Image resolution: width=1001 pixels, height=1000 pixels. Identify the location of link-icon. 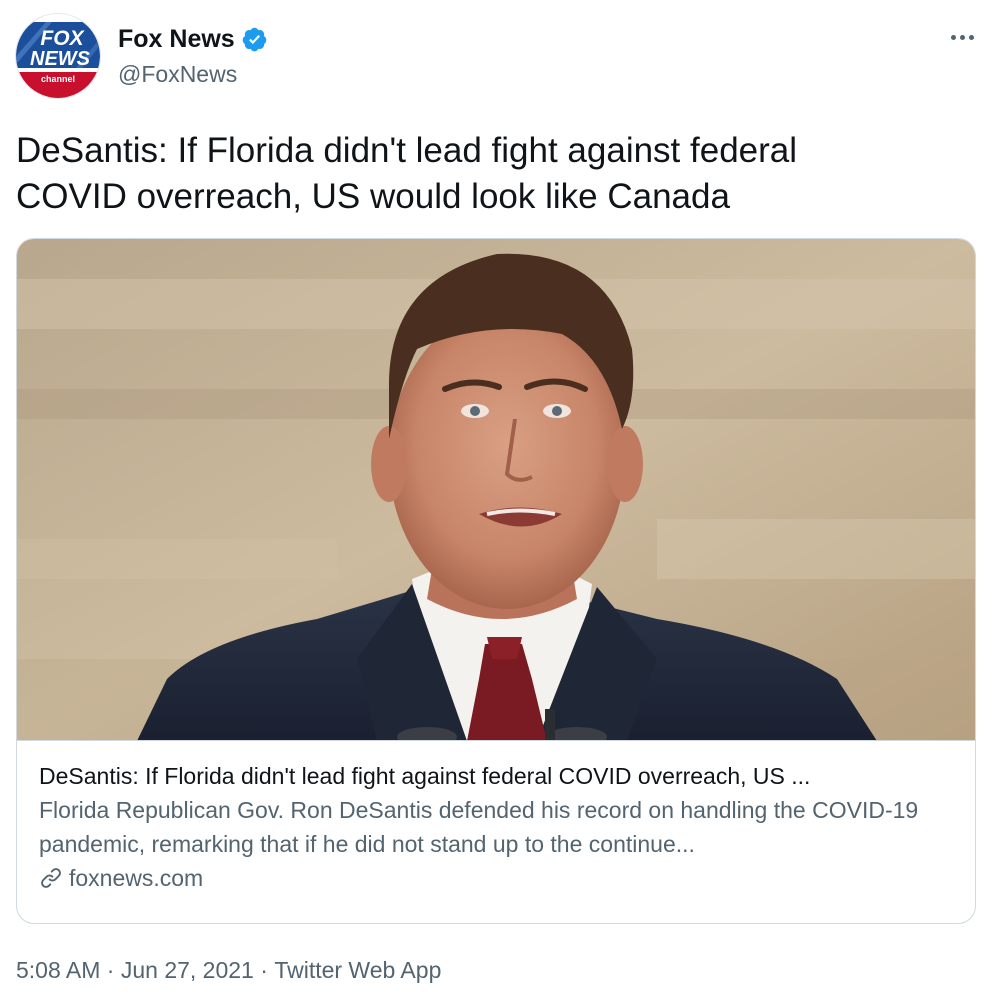
(51, 878).